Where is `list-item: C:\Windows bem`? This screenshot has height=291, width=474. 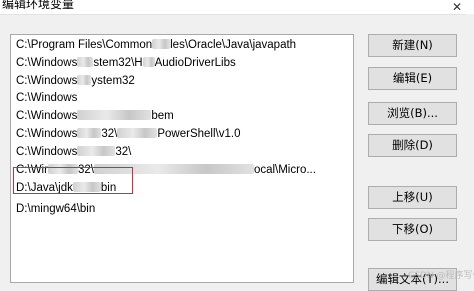
list-item: C:\Windows bem is located at coordinates (95, 116).